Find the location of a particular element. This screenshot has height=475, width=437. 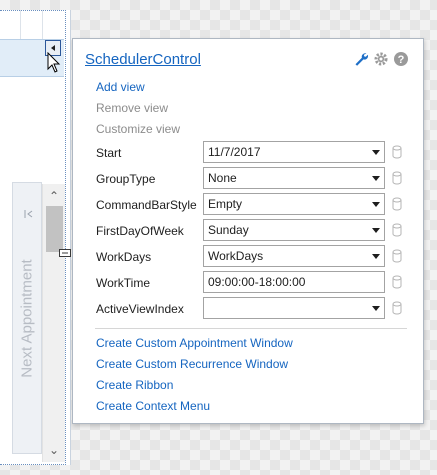

worktime-input: 09:00:00-18:00:00 is located at coordinates (294, 282).